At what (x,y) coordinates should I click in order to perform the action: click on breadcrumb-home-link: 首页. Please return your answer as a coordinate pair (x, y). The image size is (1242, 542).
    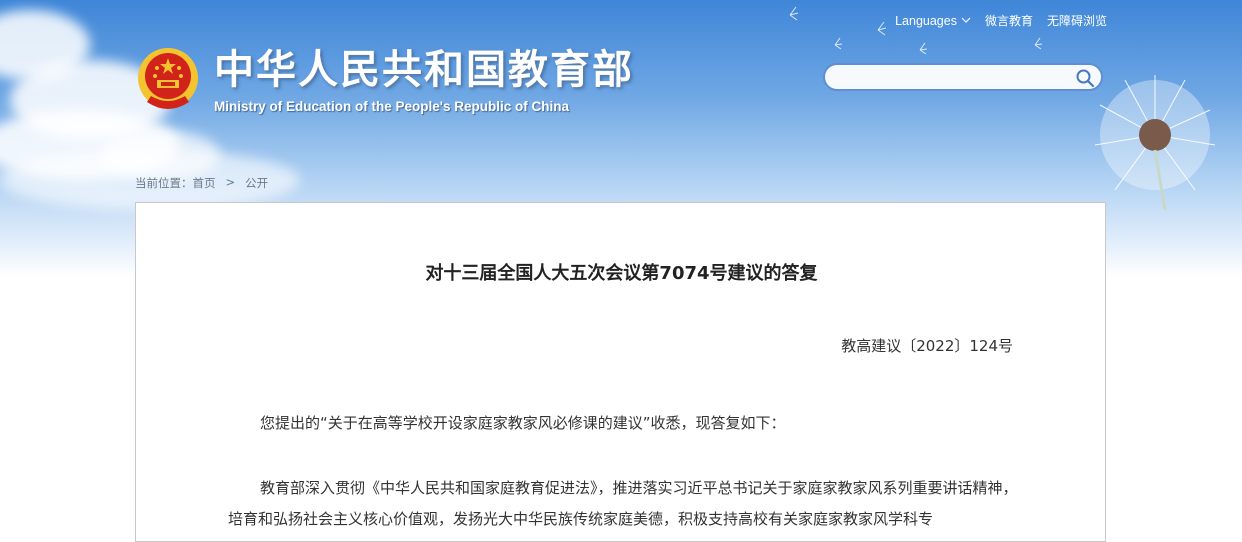
    Looking at the image, I should click on (204, 183).